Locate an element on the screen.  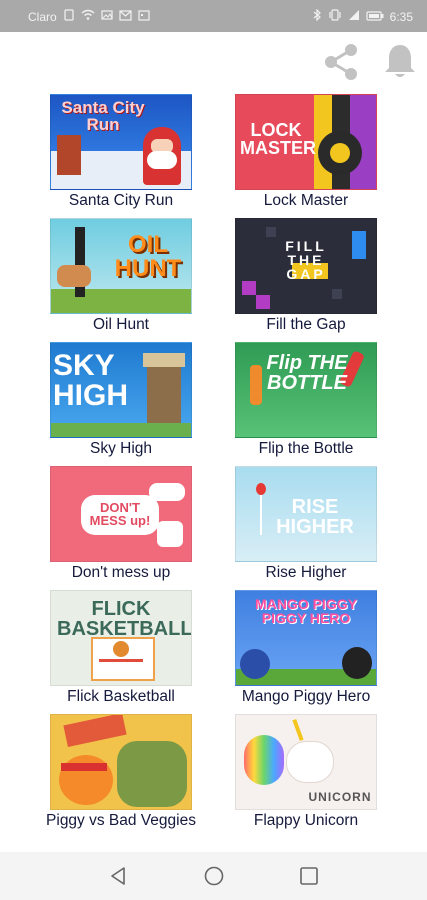
bluetooth-icon is located at coordinates (317, 16).